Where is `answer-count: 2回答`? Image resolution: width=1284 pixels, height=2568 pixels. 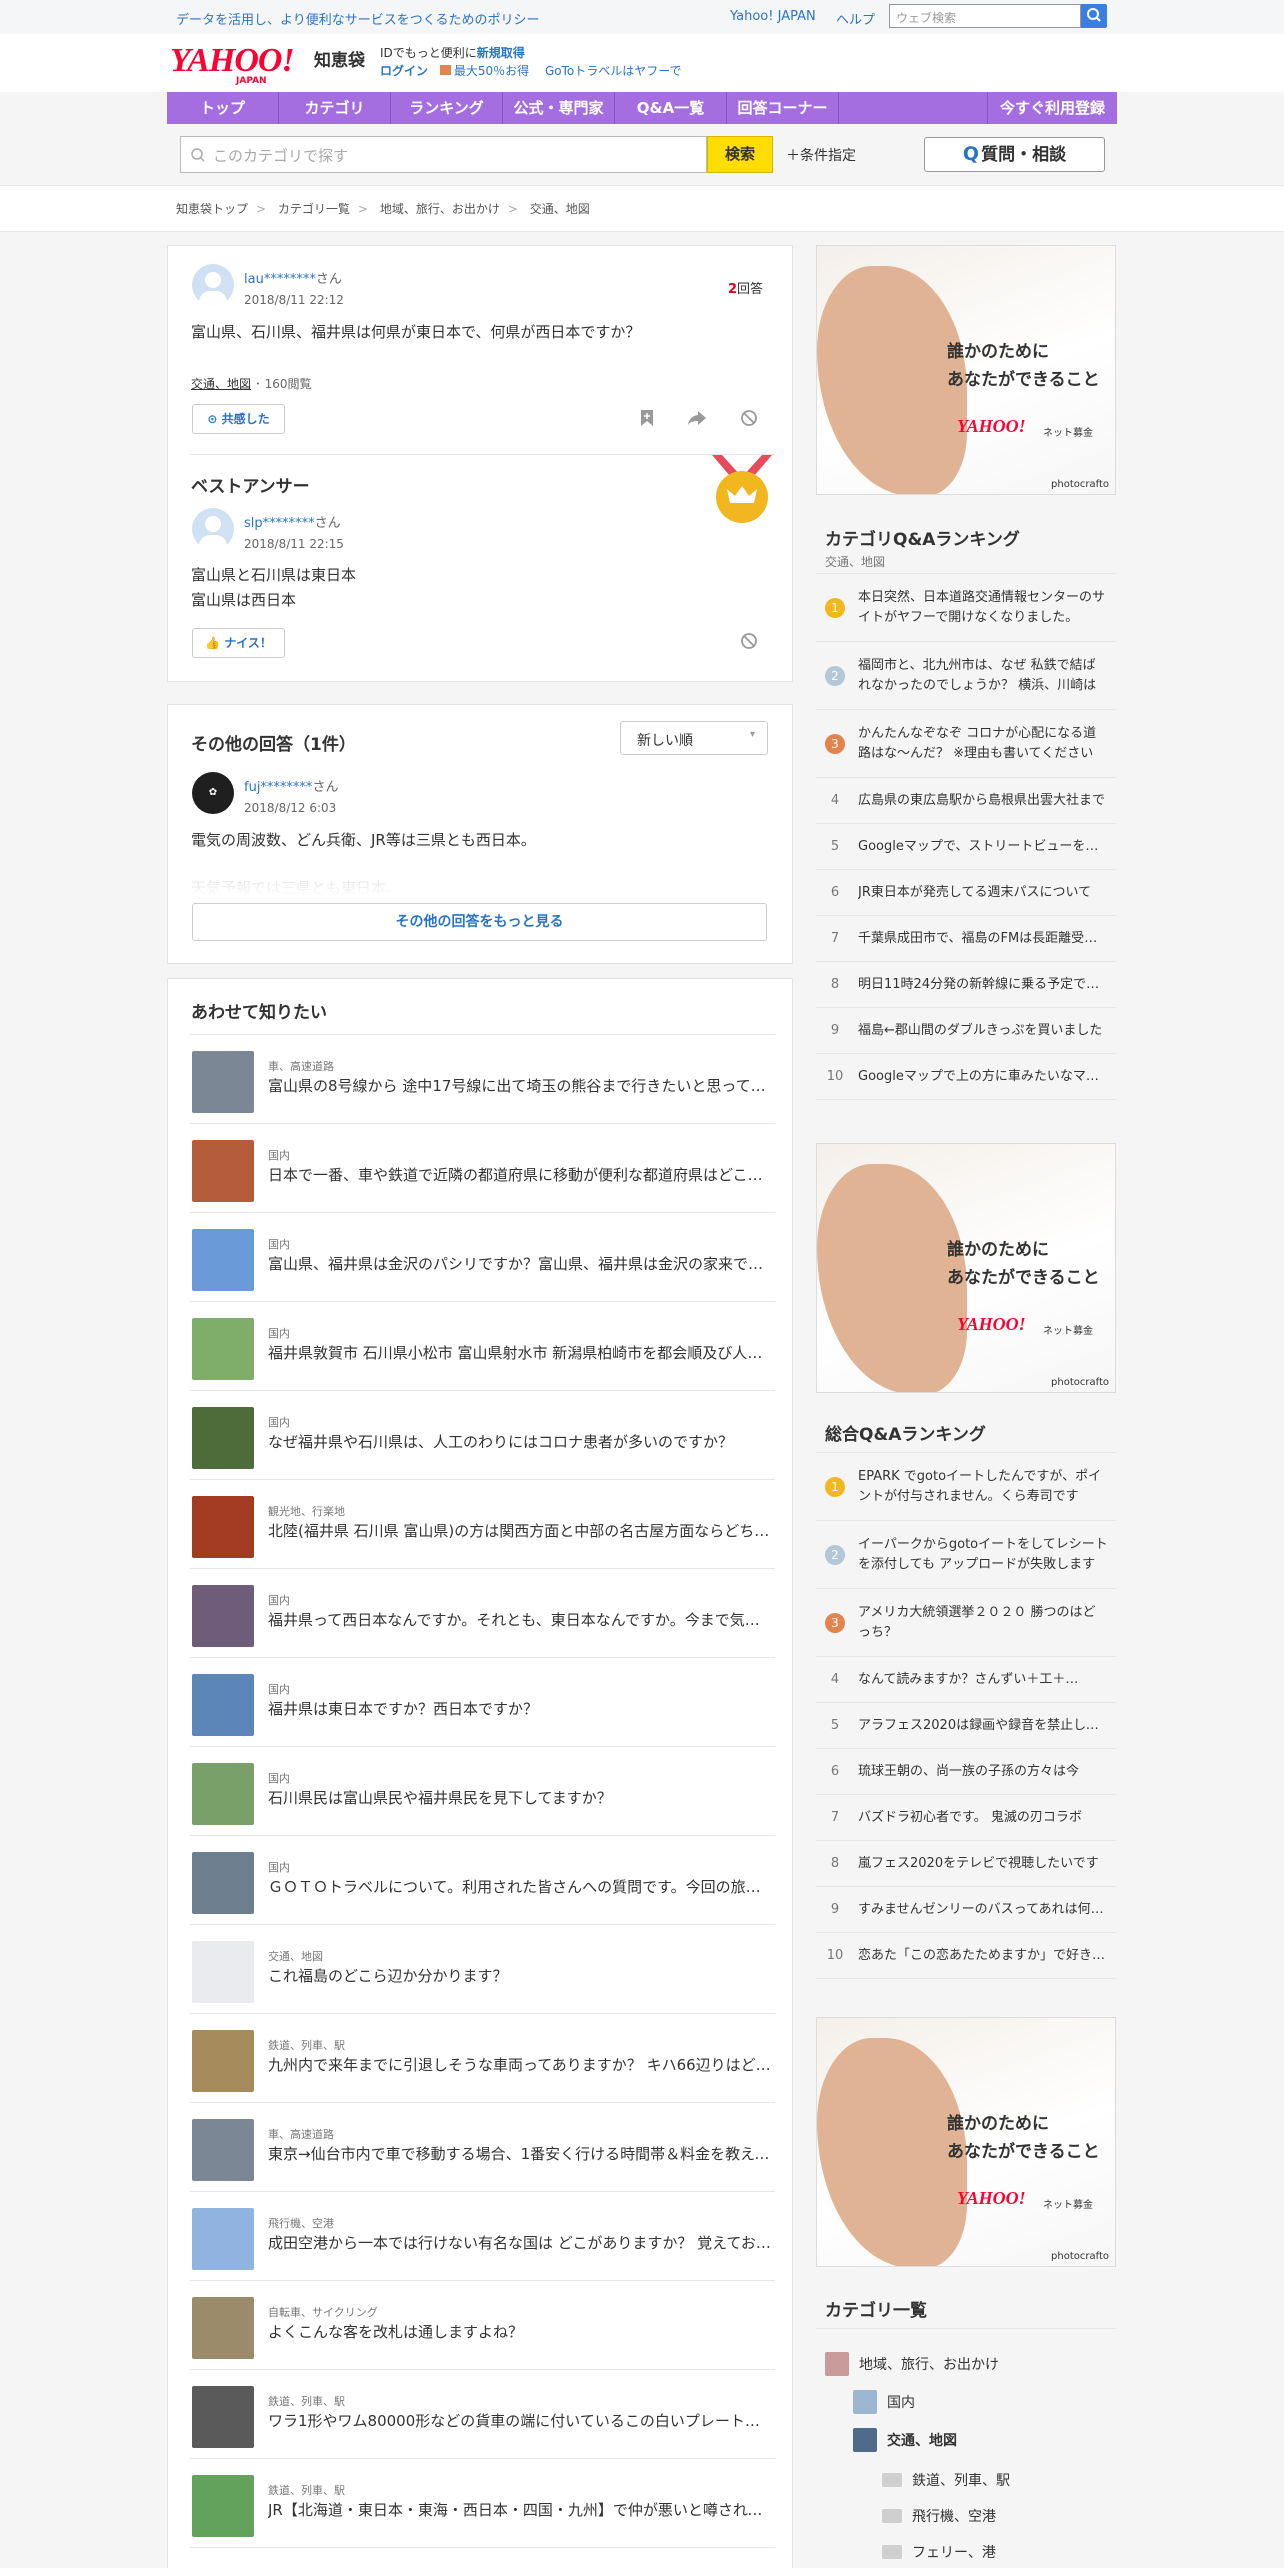 answer-count: 2回答 is located at coordinates (746, 289).